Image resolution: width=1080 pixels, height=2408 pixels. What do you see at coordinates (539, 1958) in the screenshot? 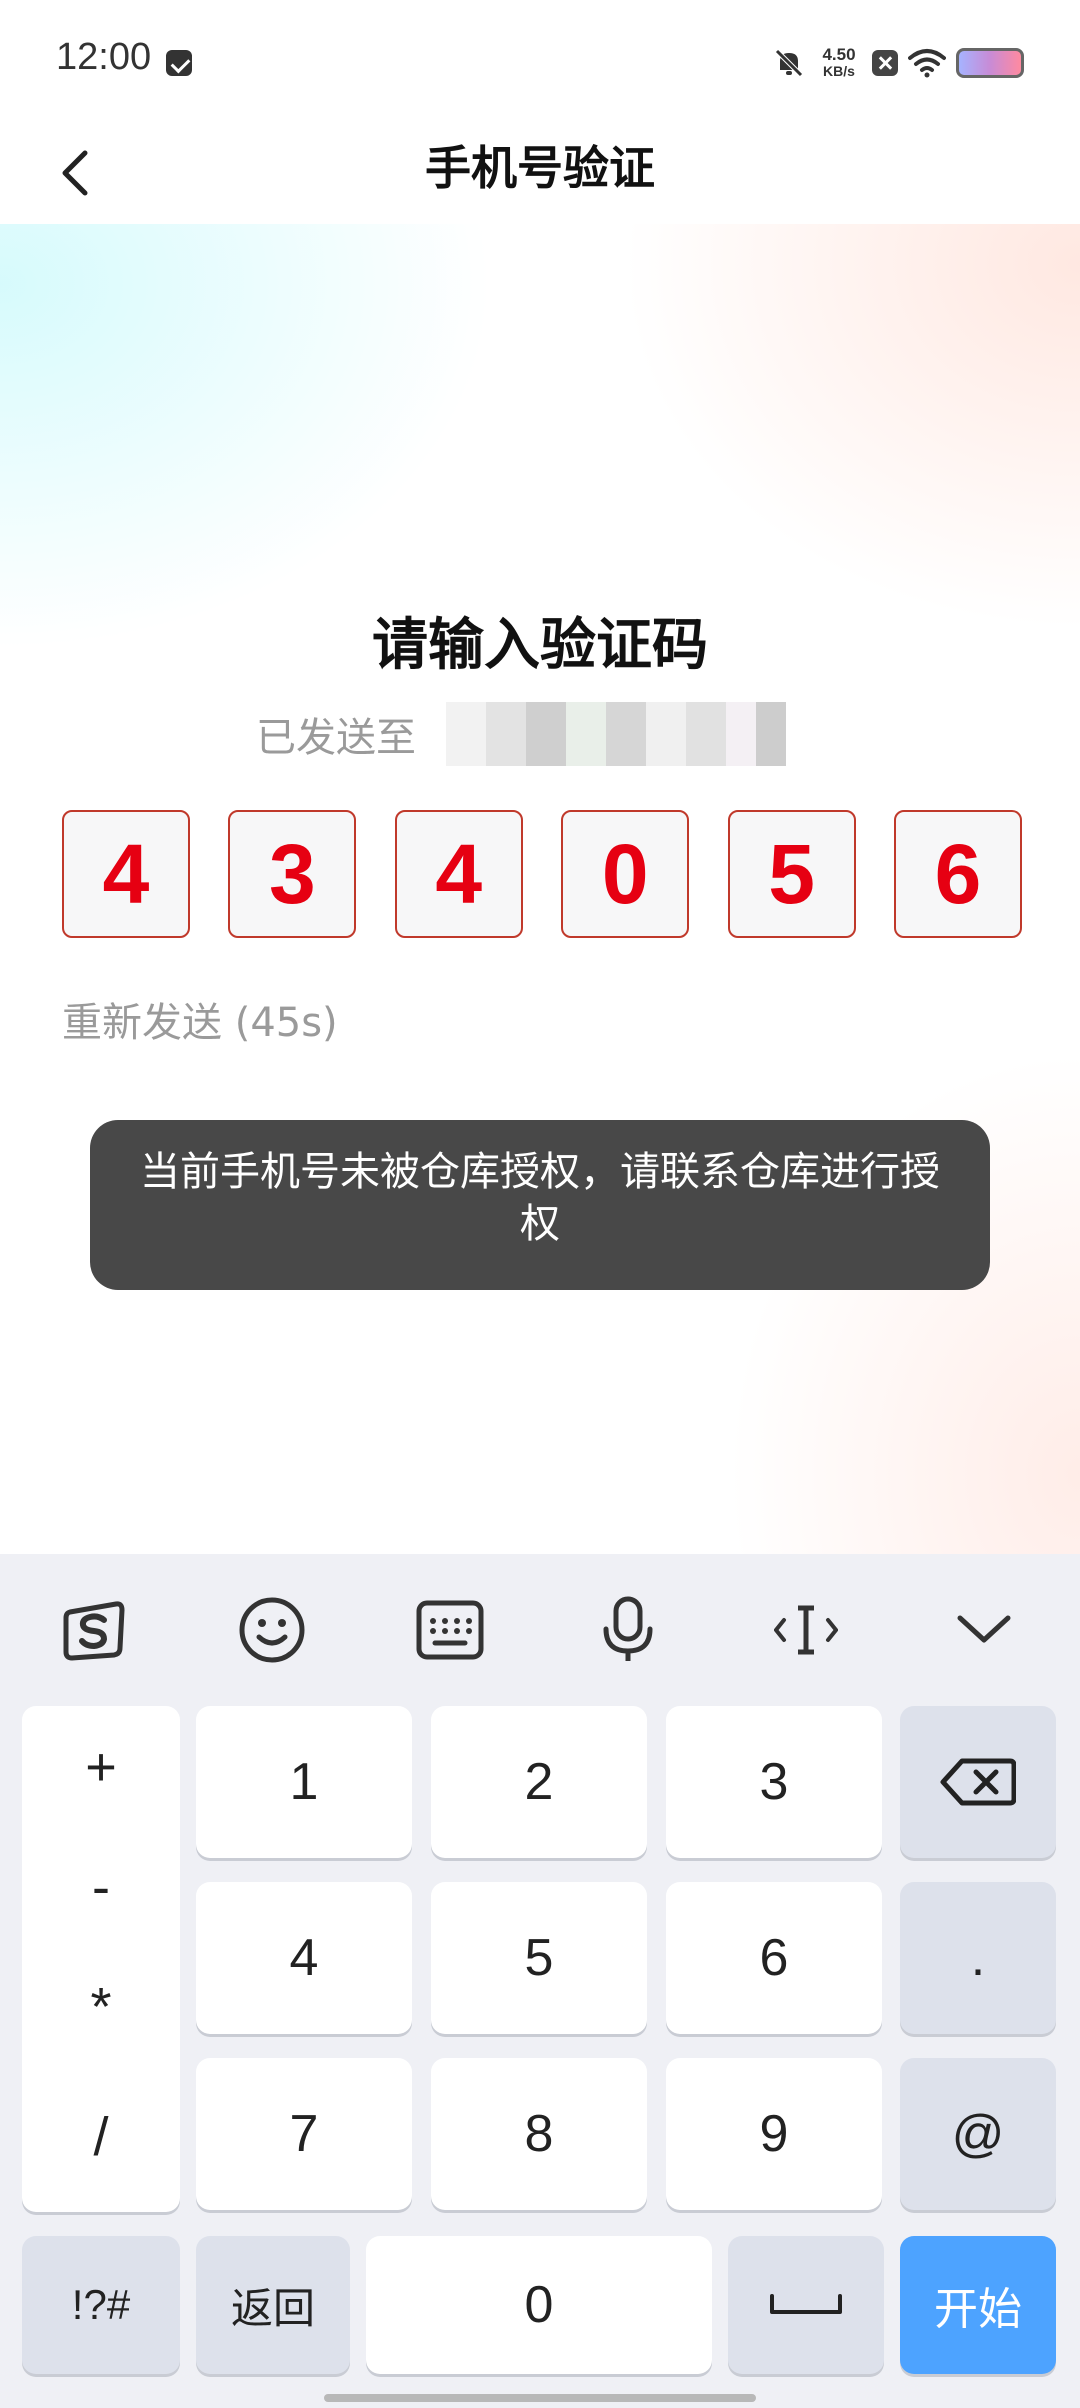
I see `key-5: 5` at bounding box center [539, 1958].